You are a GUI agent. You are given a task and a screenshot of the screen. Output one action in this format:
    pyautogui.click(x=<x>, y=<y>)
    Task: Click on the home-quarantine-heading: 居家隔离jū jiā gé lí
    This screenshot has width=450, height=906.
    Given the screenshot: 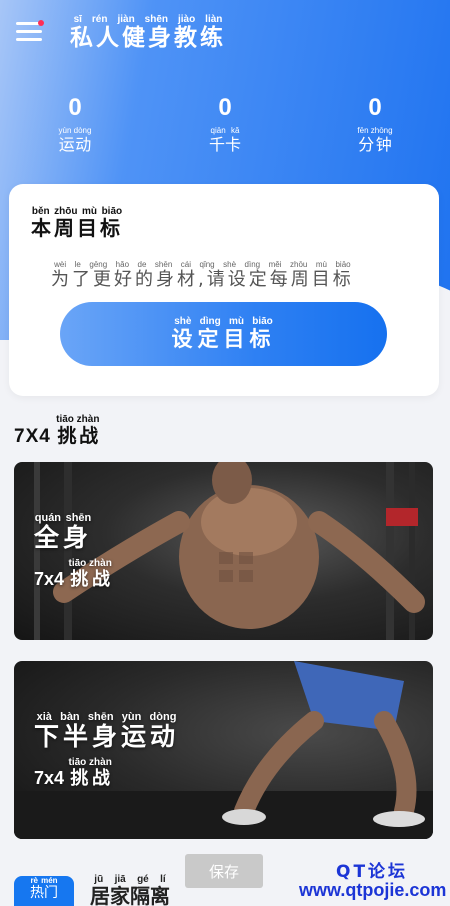 What is the action you would take?
    pyautogui.click(x=130, y=890)
    